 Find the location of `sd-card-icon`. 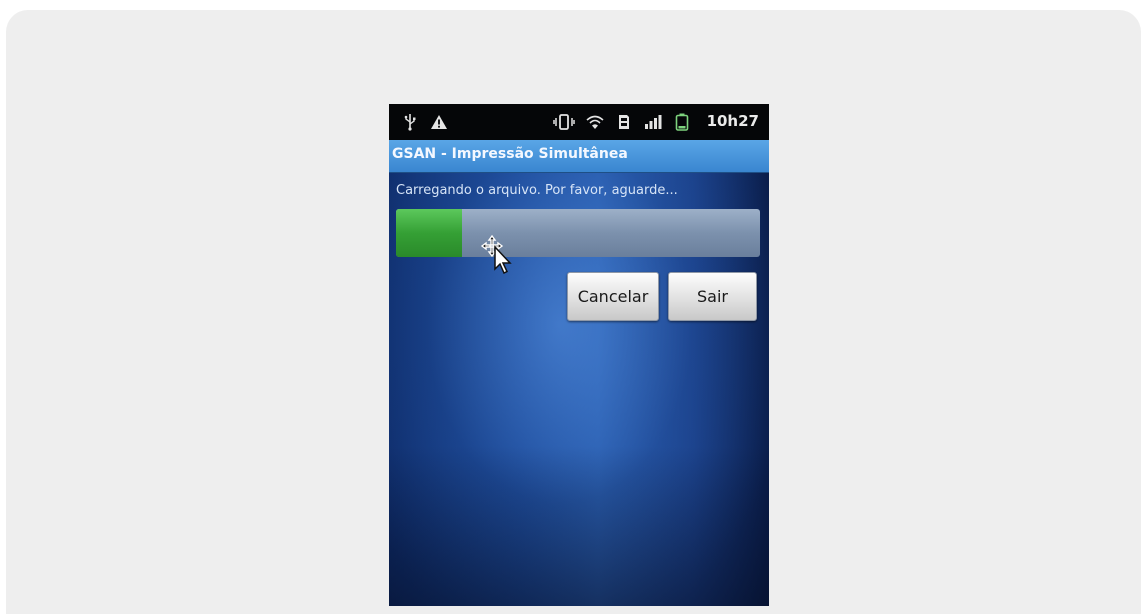

sd-card-icon is located at coordinates (624, 122).